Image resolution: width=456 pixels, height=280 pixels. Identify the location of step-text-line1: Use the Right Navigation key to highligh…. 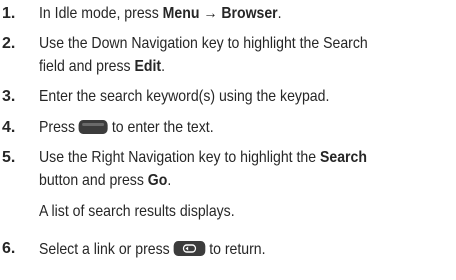
(203, 157).